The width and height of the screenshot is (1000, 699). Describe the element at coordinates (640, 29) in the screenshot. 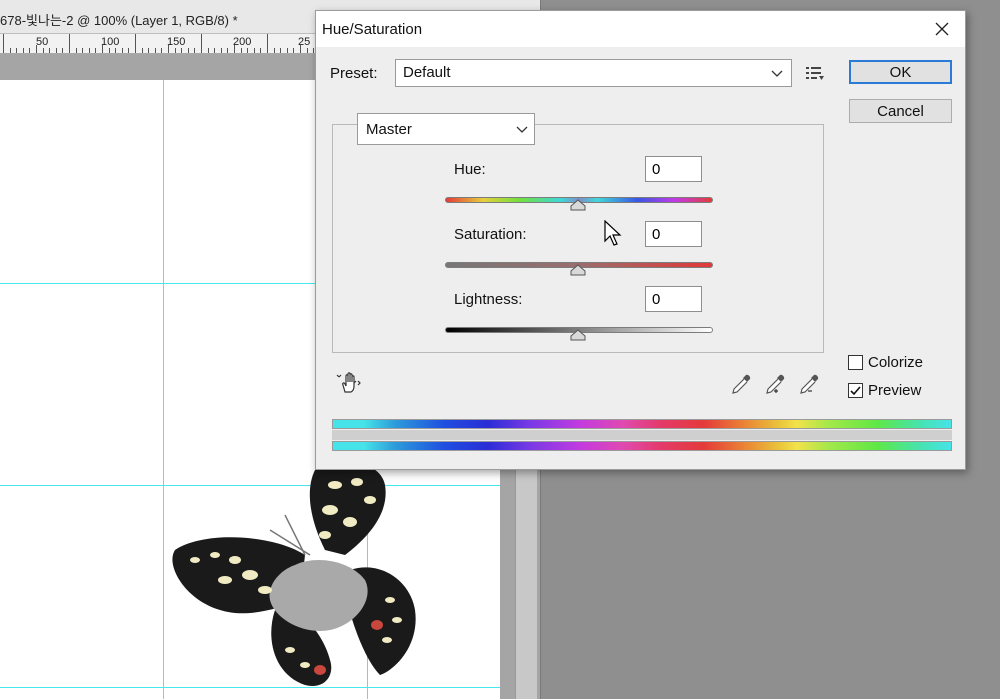

I see `dialog-titlebar: Hue/Saturation` at that location.